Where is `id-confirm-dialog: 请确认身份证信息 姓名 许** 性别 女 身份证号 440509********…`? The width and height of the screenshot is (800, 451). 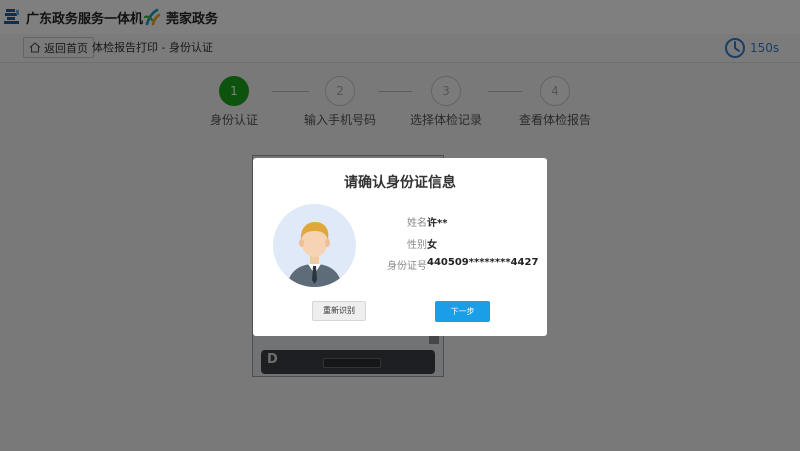 id-confirm-dialog: 请确认身份证信息 姓名 许** 性别 女 身份证号 440509********… is located at coordinates (400, 247).